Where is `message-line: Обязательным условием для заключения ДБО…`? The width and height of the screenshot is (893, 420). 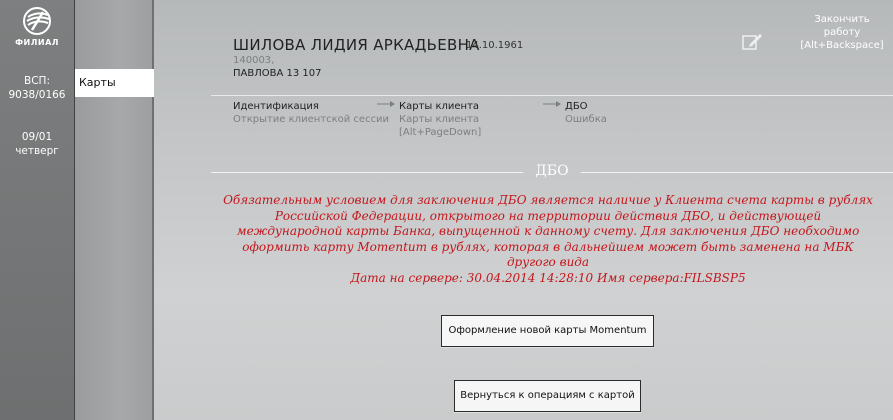 message-line: Обязательным условием для заключения ДБО… is located at coordinates (548, 200).